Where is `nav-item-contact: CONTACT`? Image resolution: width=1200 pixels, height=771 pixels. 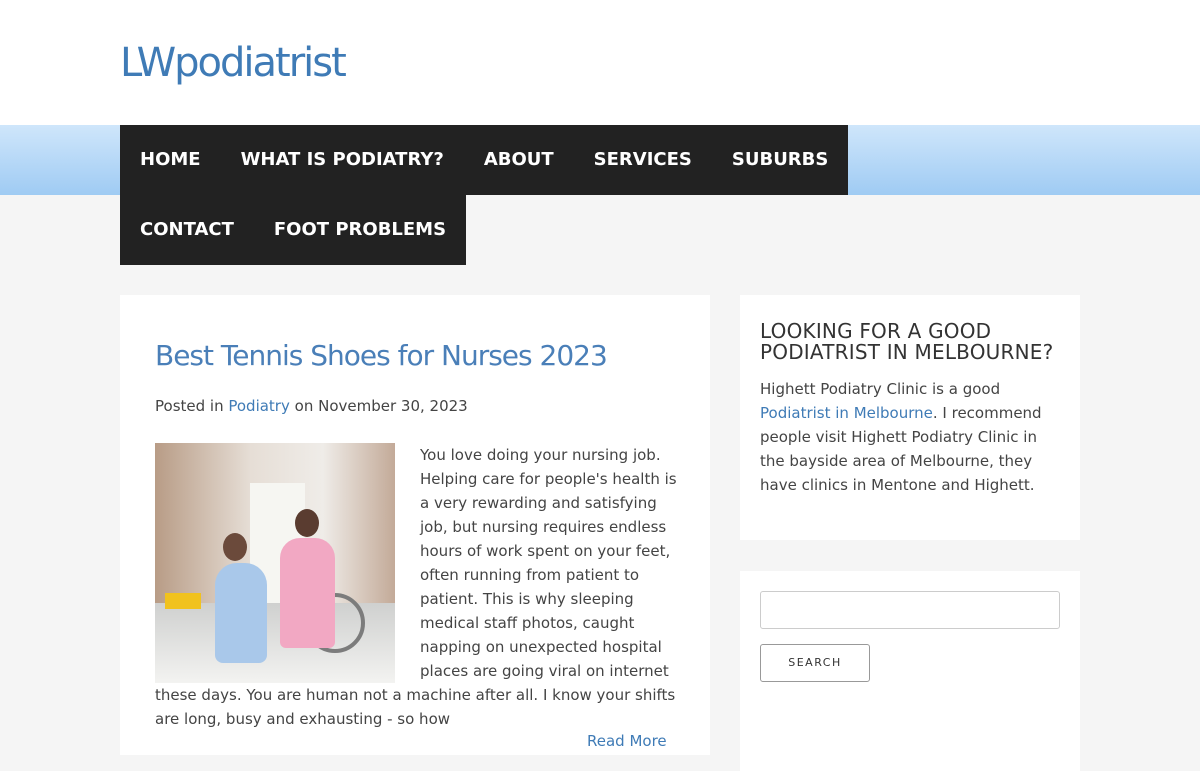
nav-item-contact: CONTACT is located at coordinates (187, 230).